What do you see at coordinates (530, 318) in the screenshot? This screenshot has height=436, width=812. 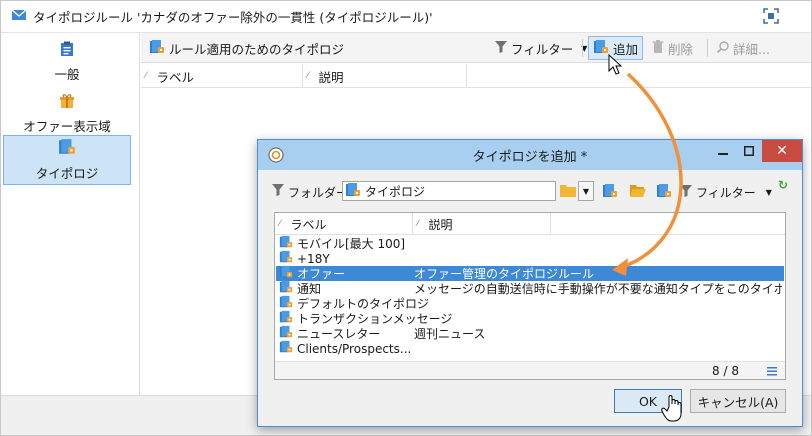 I see `list-row: トランザクションメッセージ` at bounding box center [530, 318].